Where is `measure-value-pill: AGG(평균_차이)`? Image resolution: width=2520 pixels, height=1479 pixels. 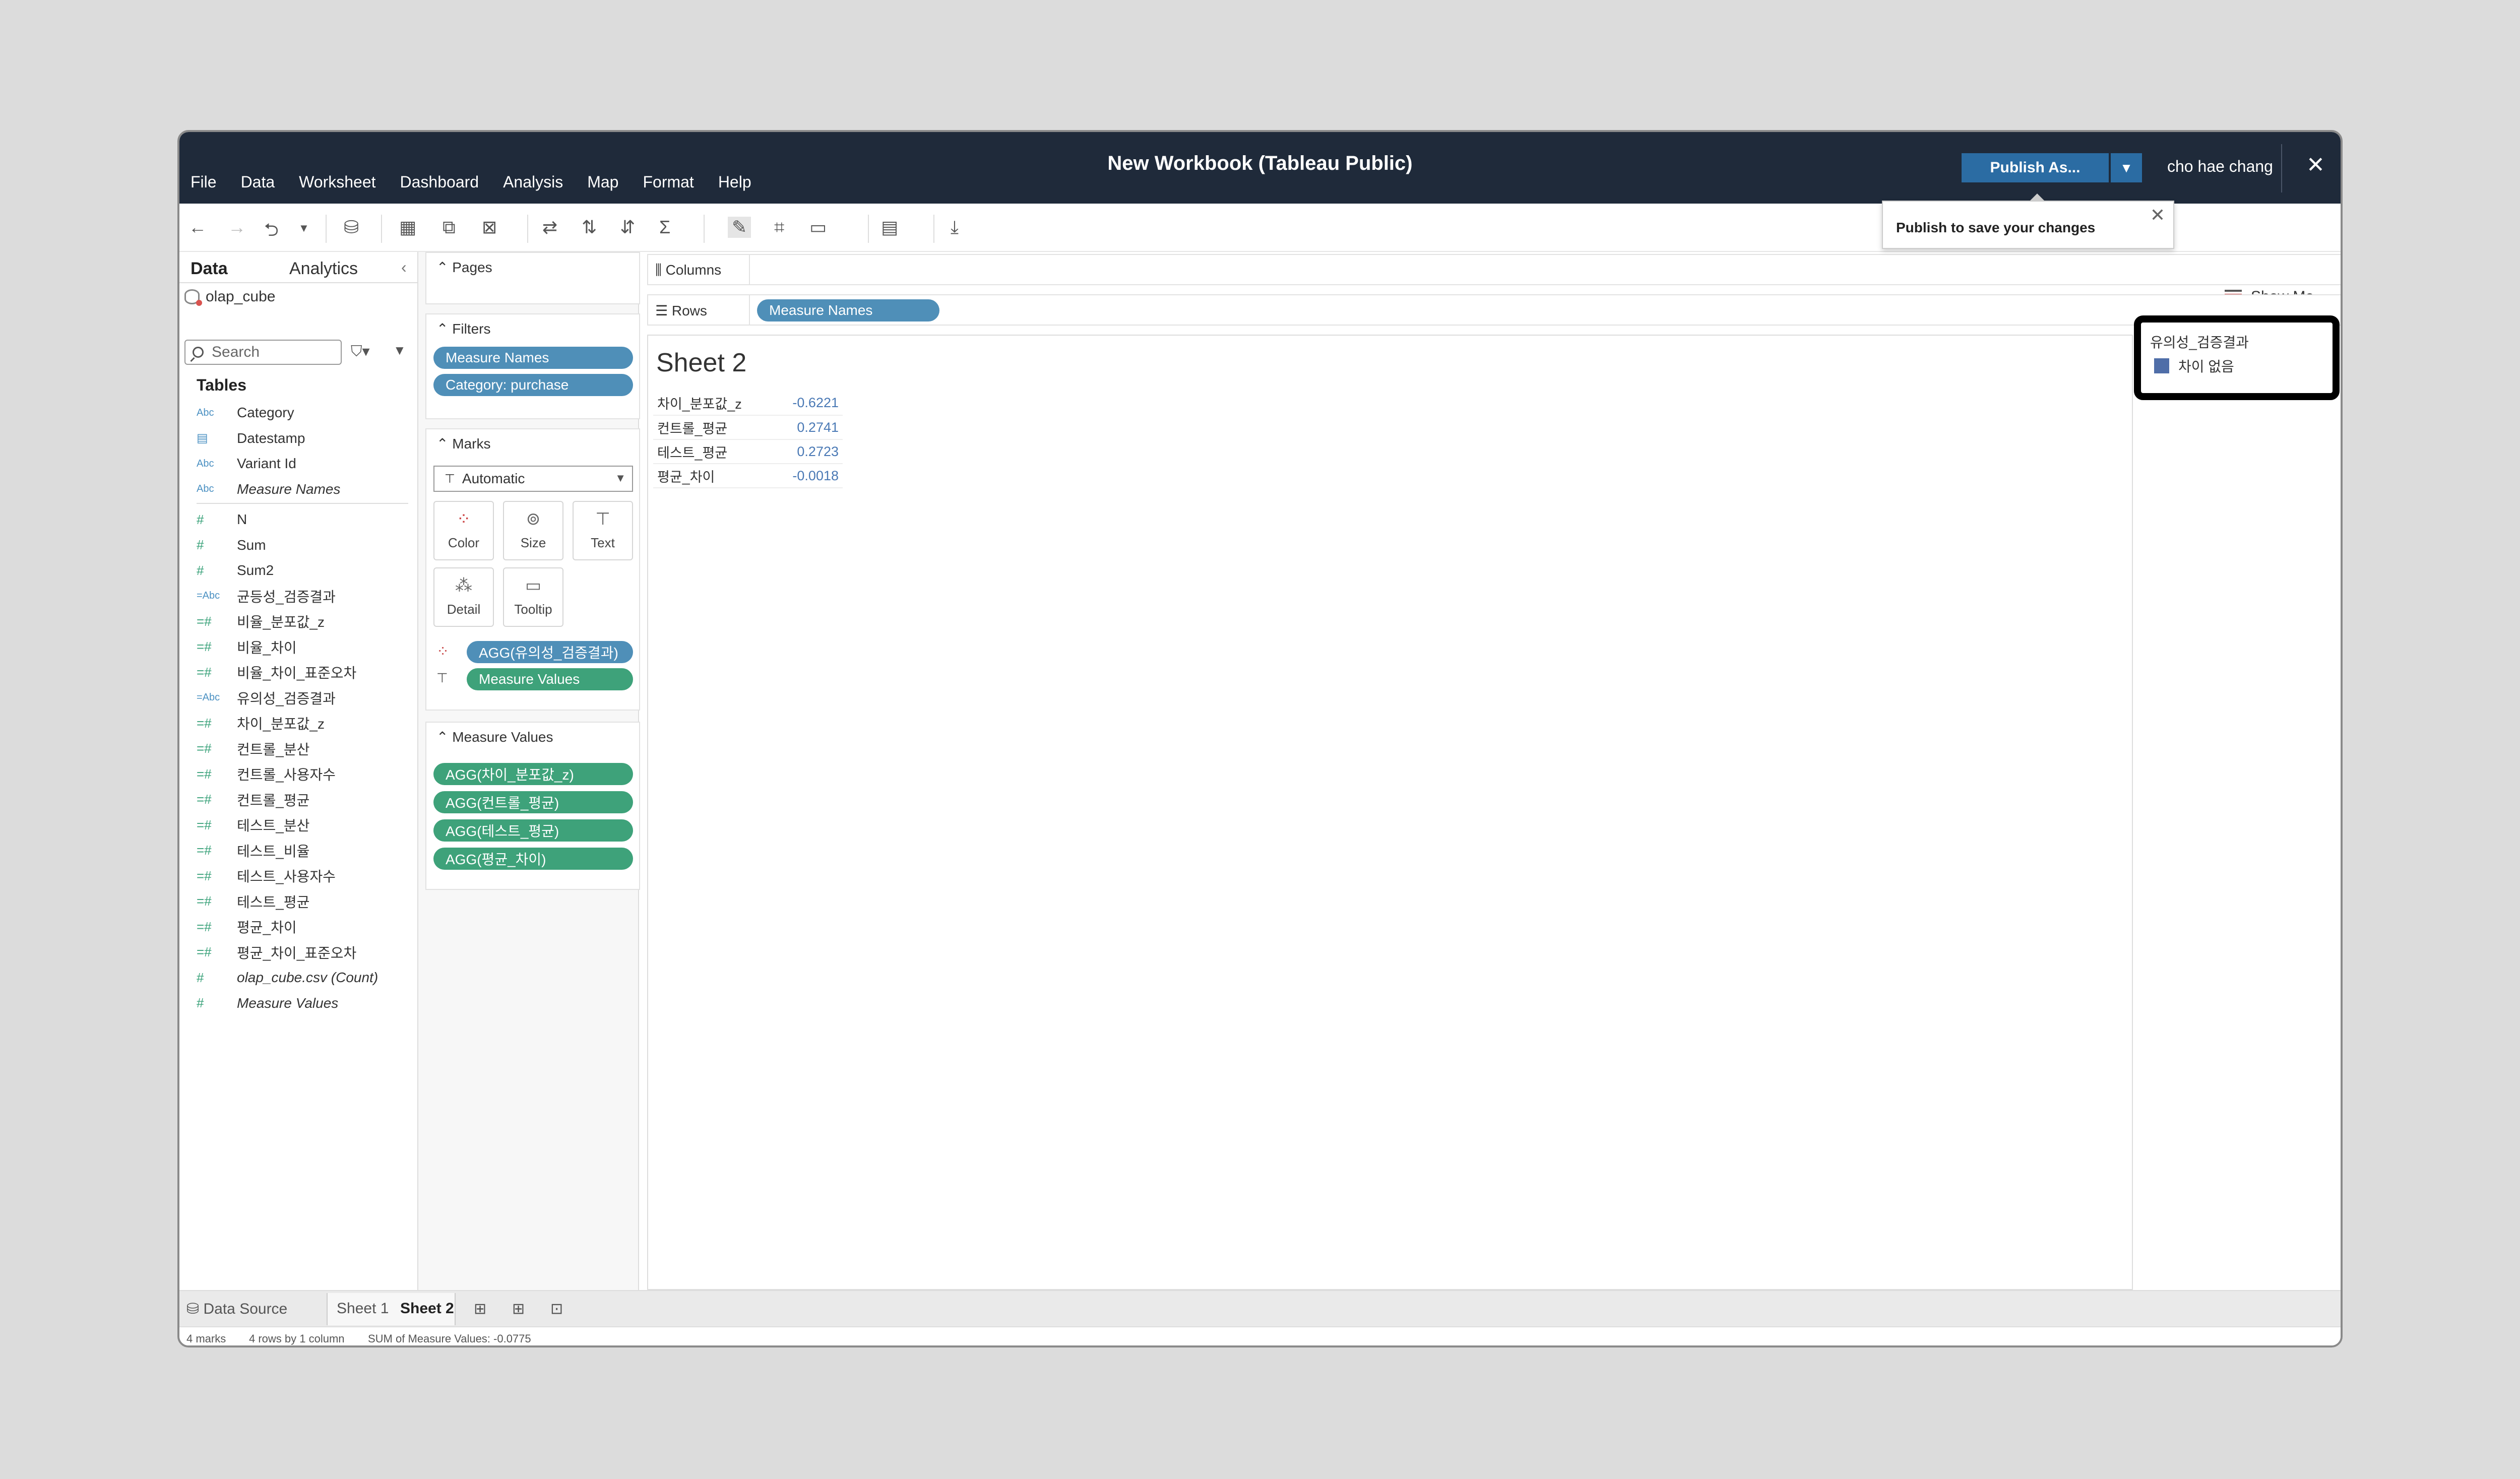 measure-value-pill: AGG(평균_차이) is located at coordinates (533, 859).